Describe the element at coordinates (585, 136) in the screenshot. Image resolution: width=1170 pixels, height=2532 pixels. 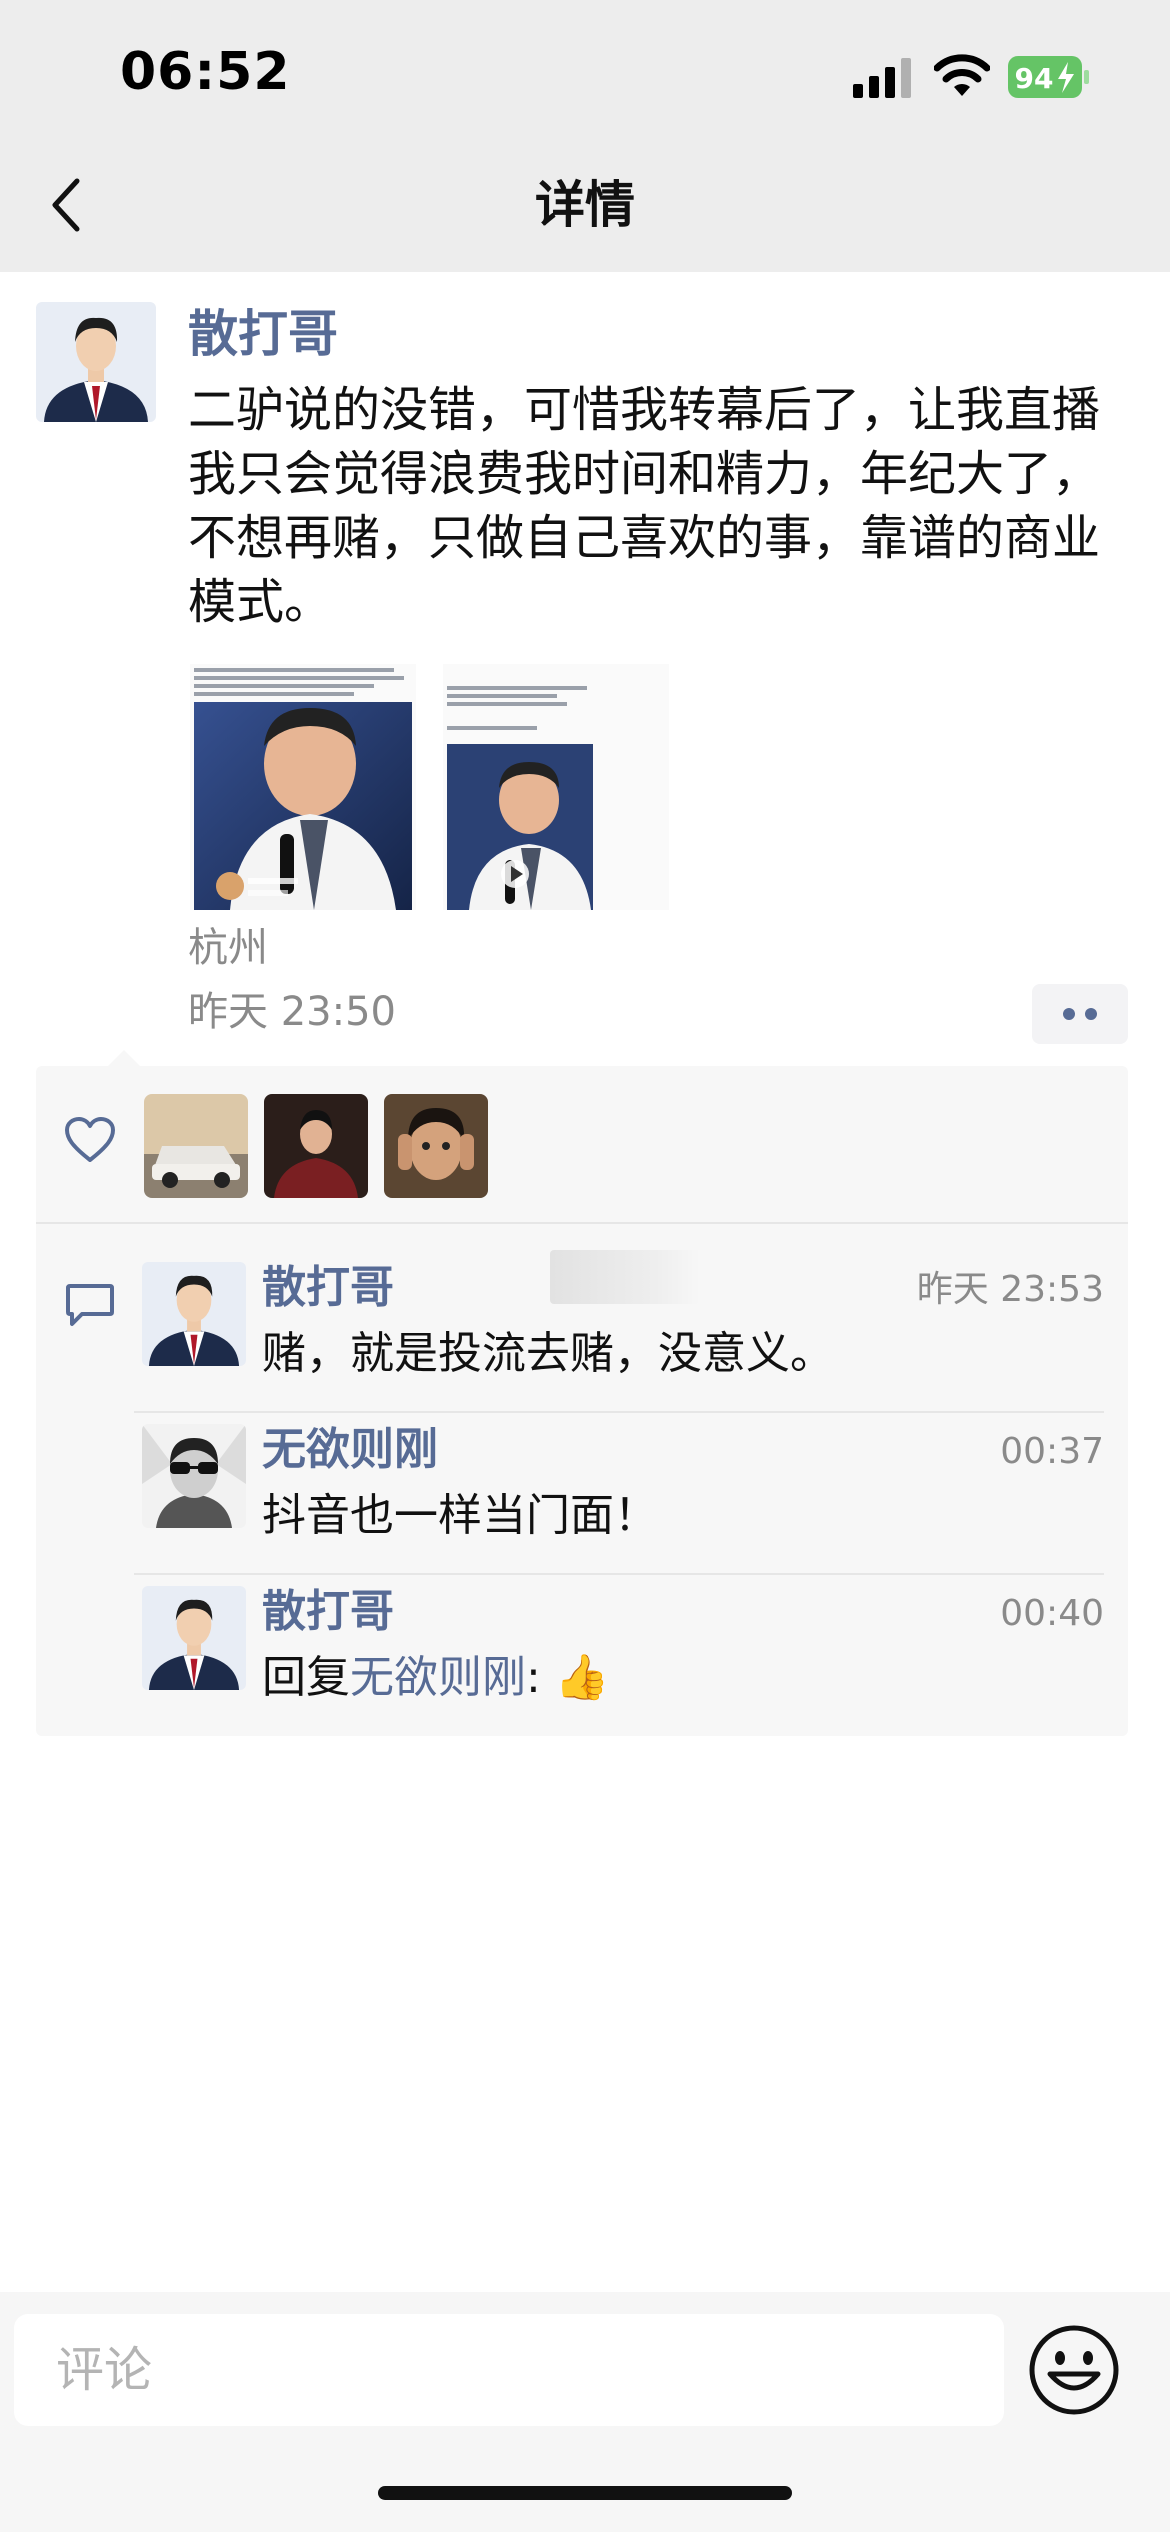
I see `top-bar: 06:52 94 详情` at that location.